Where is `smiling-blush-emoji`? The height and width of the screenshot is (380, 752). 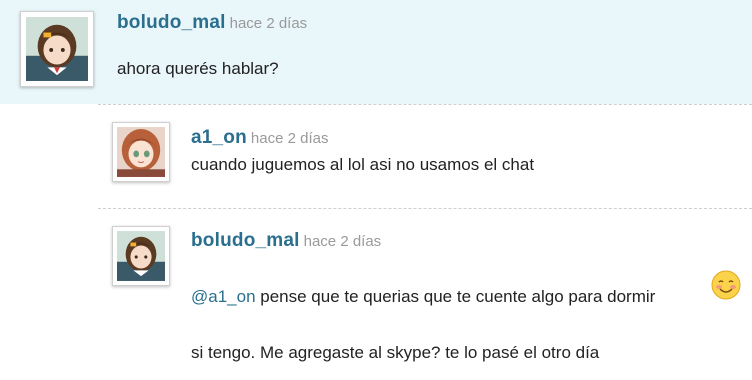 smiling-blush-emoji is located at coordinates (726, 285).